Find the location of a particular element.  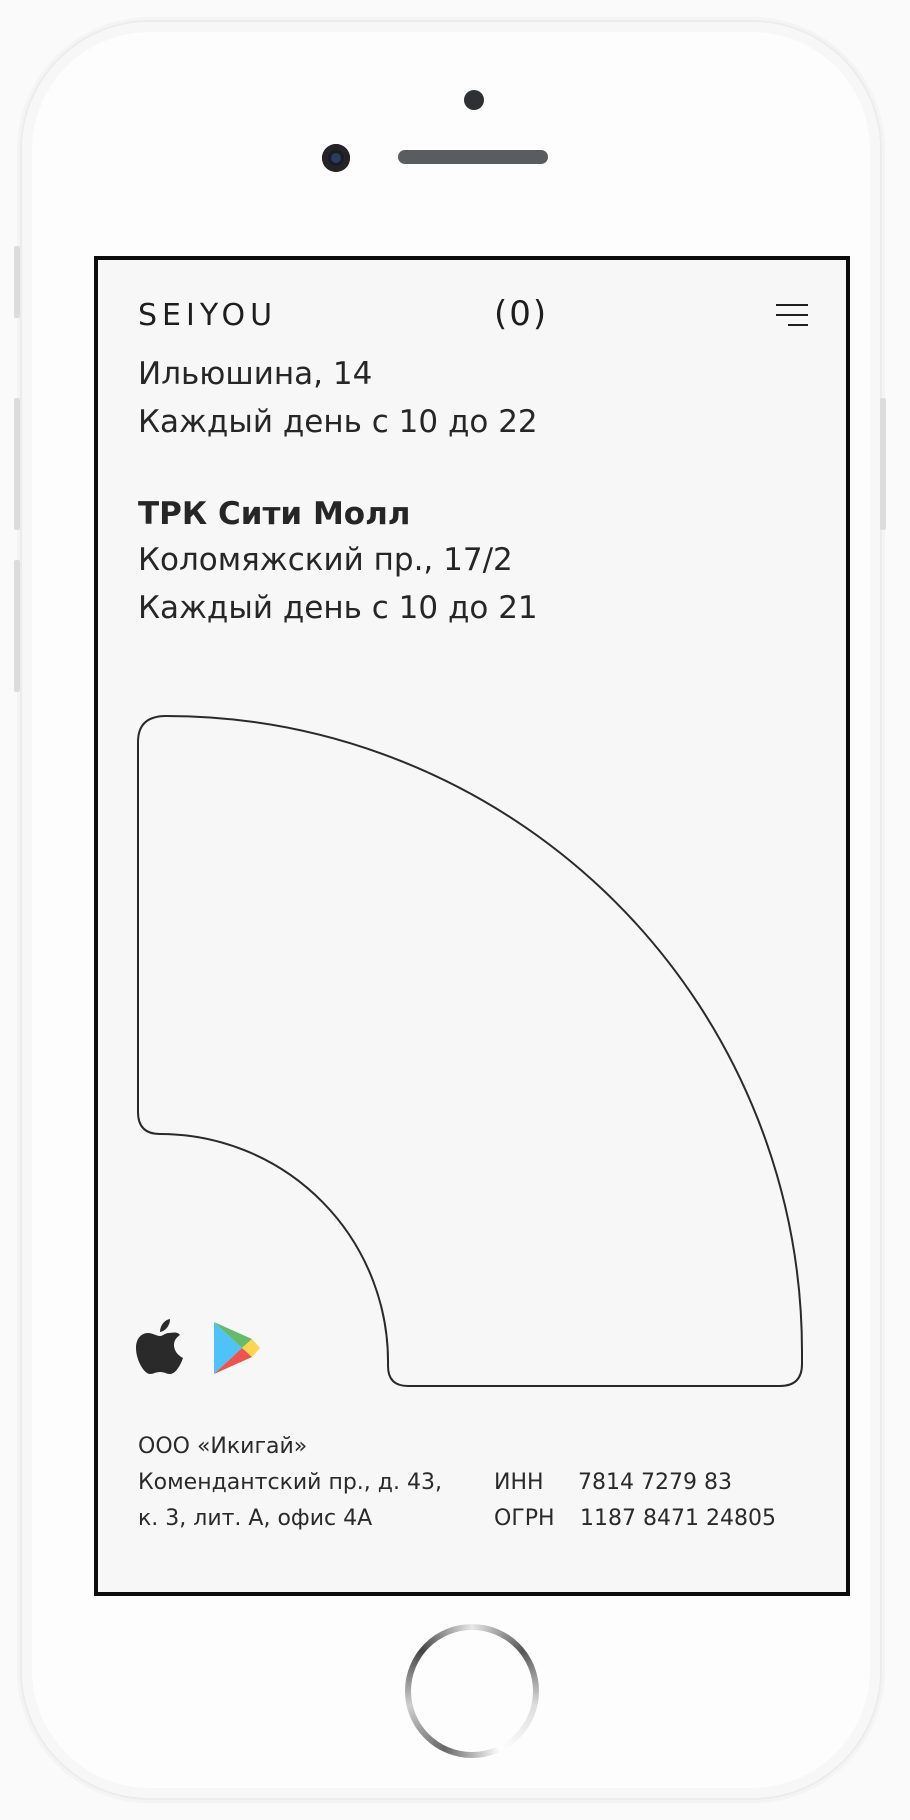

company-name: ООО «Икигай» is located at coordinates (223, 1446).